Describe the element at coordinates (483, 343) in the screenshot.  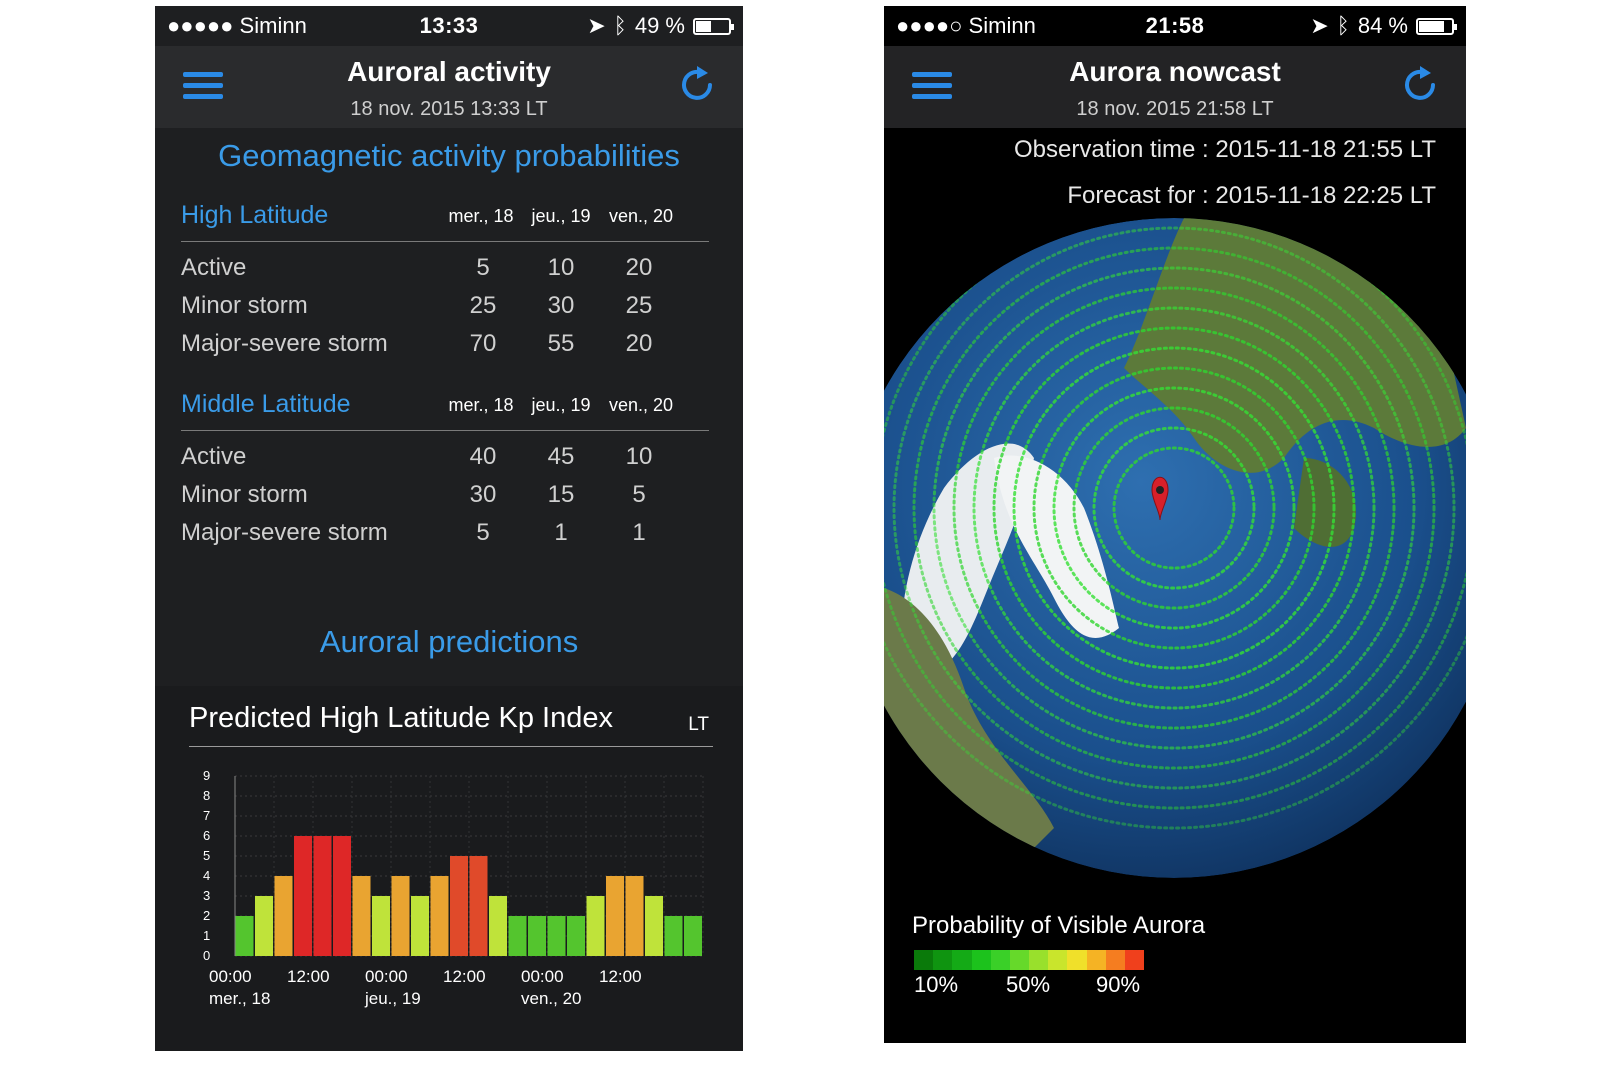
I see `cell-value: 70` at that location.